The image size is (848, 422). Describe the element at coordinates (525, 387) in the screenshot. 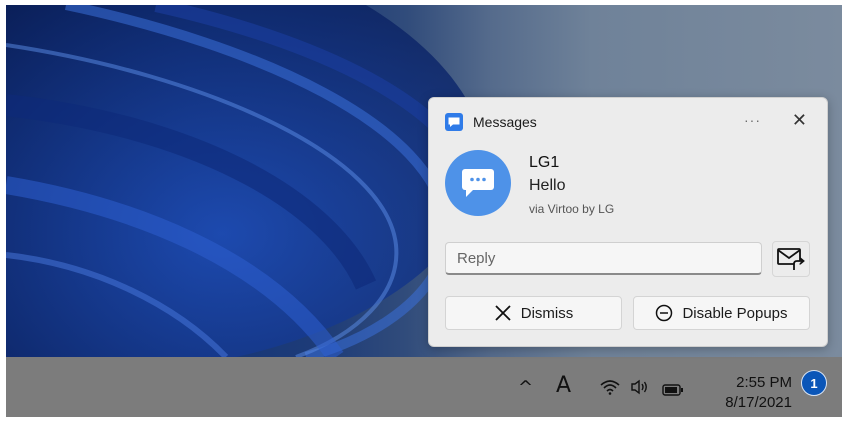

I see `chevron-up-icon: ^` at that location.